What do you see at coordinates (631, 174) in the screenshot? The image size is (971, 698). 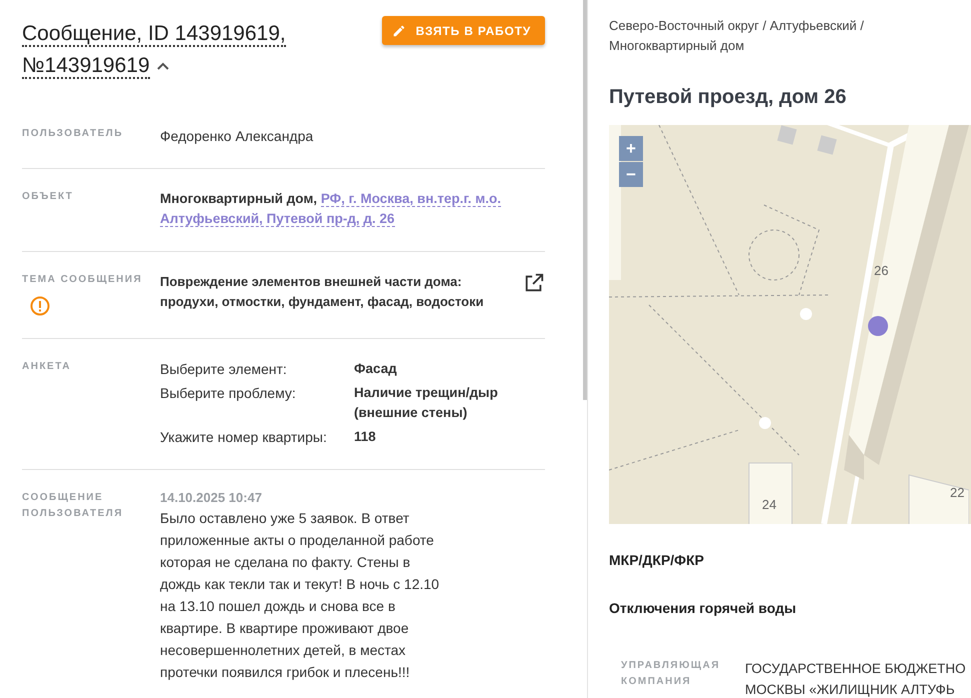 I see `zoom-out-button: −` at bounding box center [631, 174].